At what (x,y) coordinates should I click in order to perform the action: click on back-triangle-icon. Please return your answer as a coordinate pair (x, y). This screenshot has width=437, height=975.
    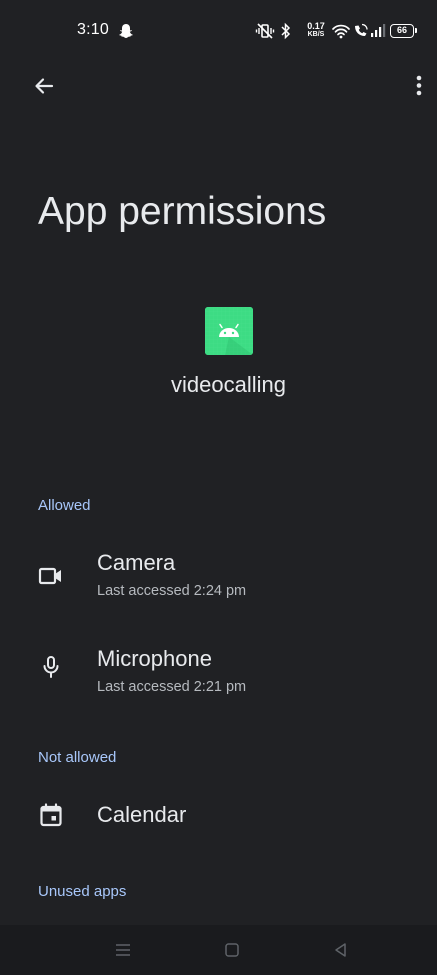
    Looking at the image, I should click on (341, 950).